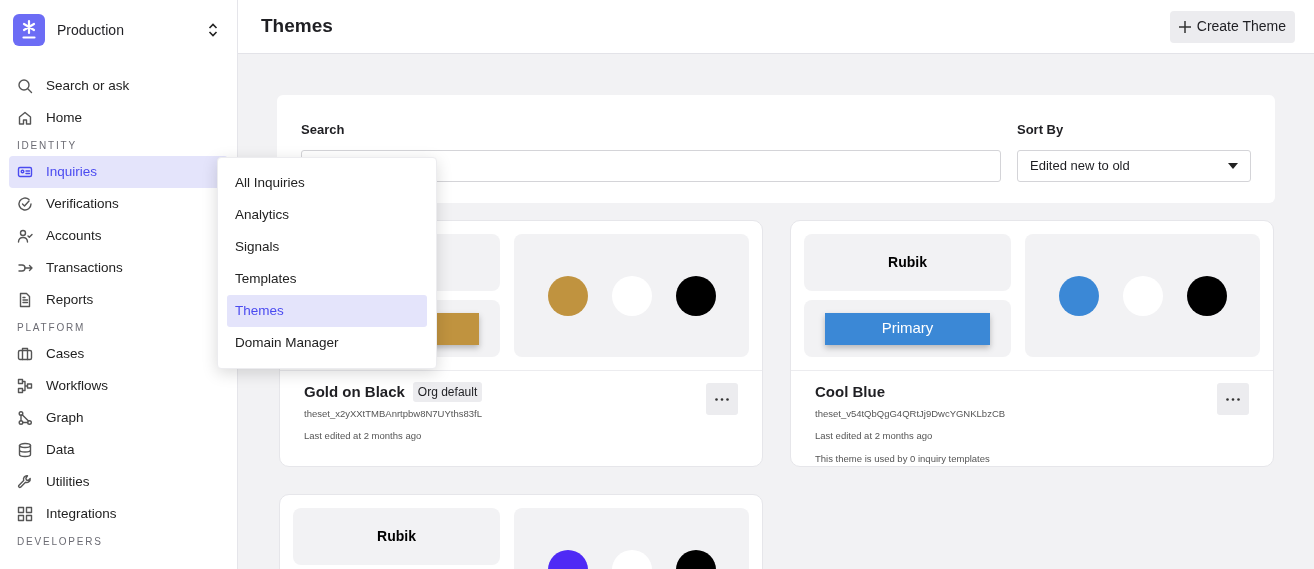 The height and width of the screenshot is (569, 1314). I want to click on submenu-item: Domain Manager, so click(327, 343).